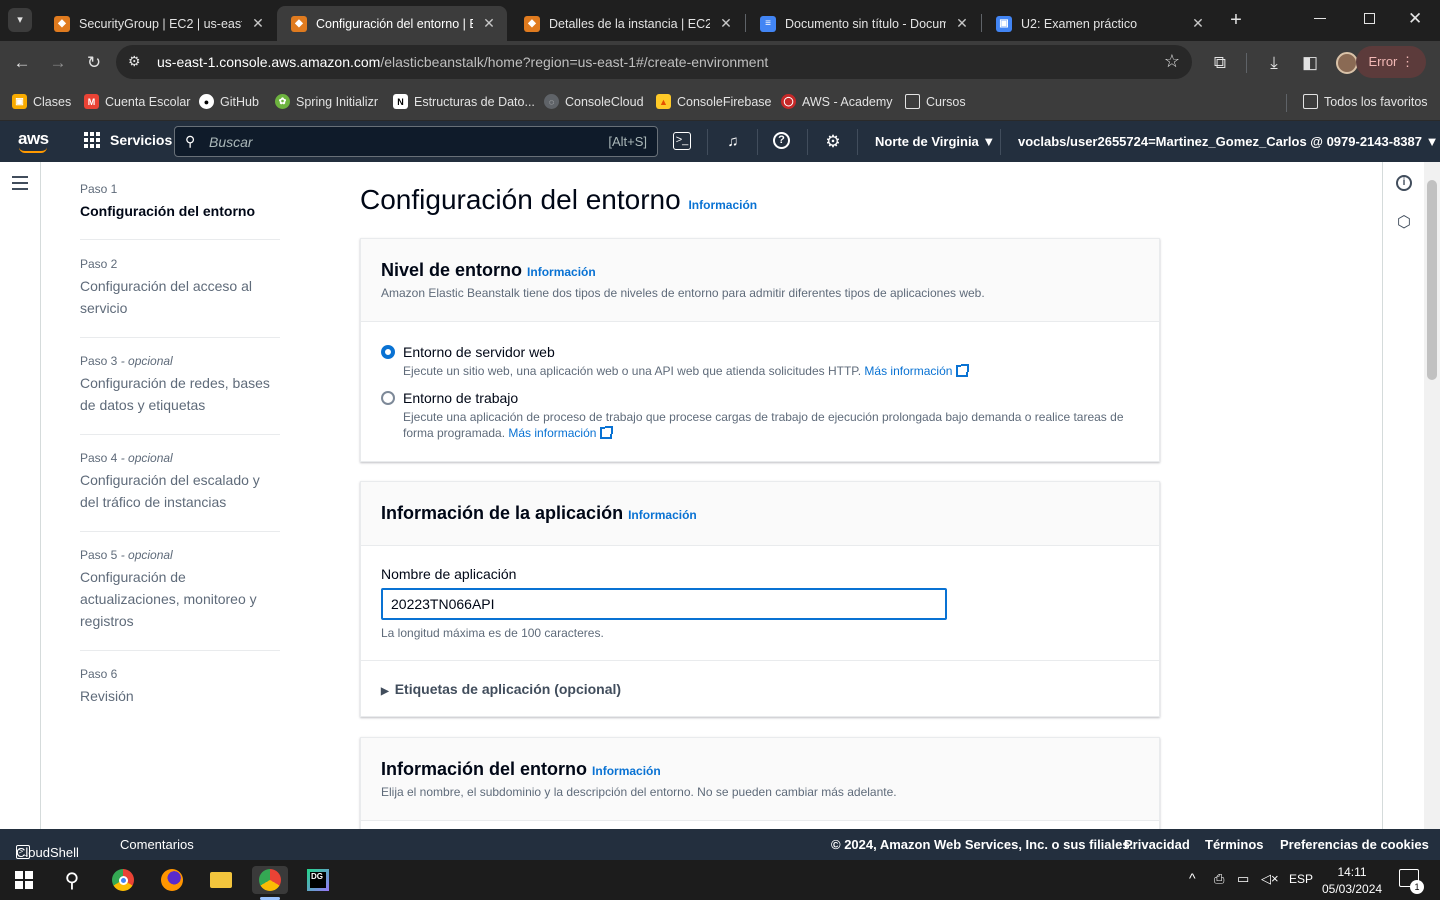  What do you see at coordinates (137, 101) in the screenshot?
I see `bookmark-cuenta-escolar: M Cuenta Escolar` at bounding box center [137, 101].